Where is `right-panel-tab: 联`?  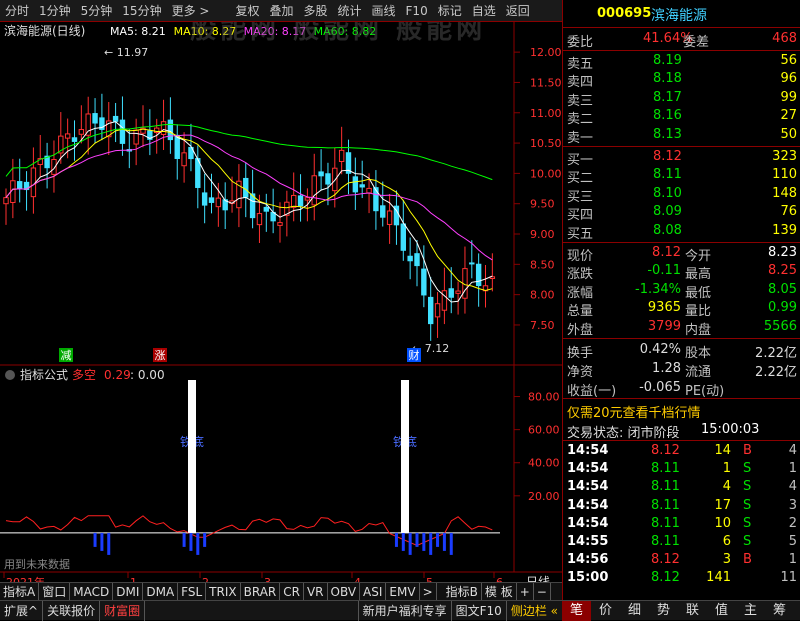
right-panel-tab: 联 is located at coordinates (692, 611).